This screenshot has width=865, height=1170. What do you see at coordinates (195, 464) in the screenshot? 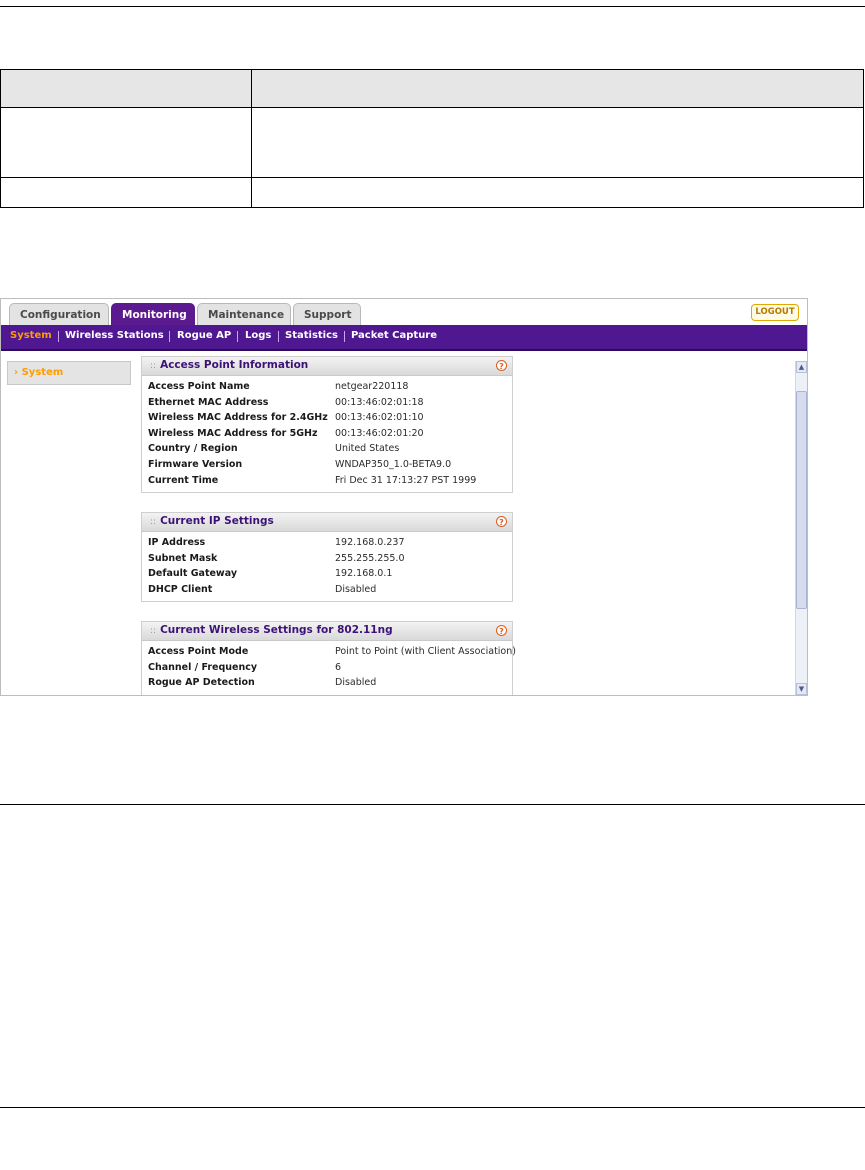
I see `row-label: Firmware Version` at bounding box center [195, 464].